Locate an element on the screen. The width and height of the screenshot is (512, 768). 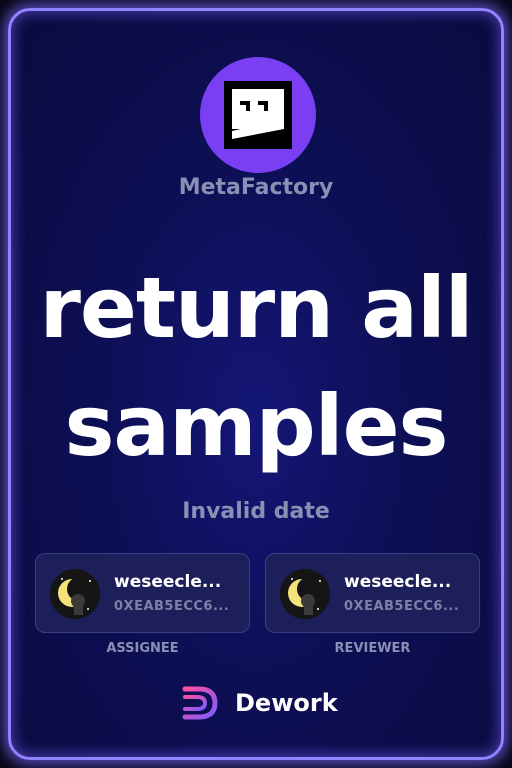
assignee-avatar is located at coordinates (75, 594).